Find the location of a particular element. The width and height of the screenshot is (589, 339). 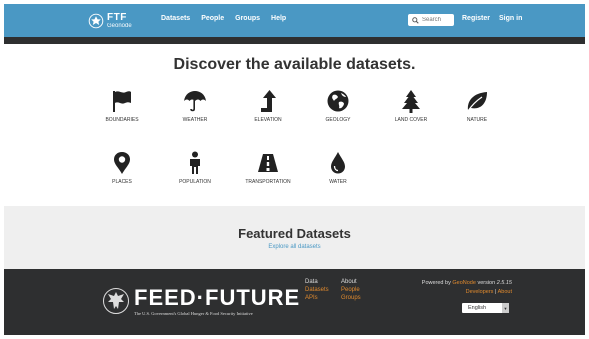

category-label: Weather is located at coordinates (195, 120).